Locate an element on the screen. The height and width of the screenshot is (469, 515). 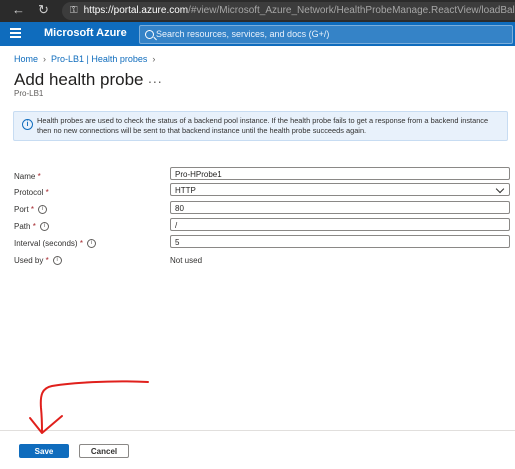
protocol-select: HTTP is located at coordinates (340, 189).